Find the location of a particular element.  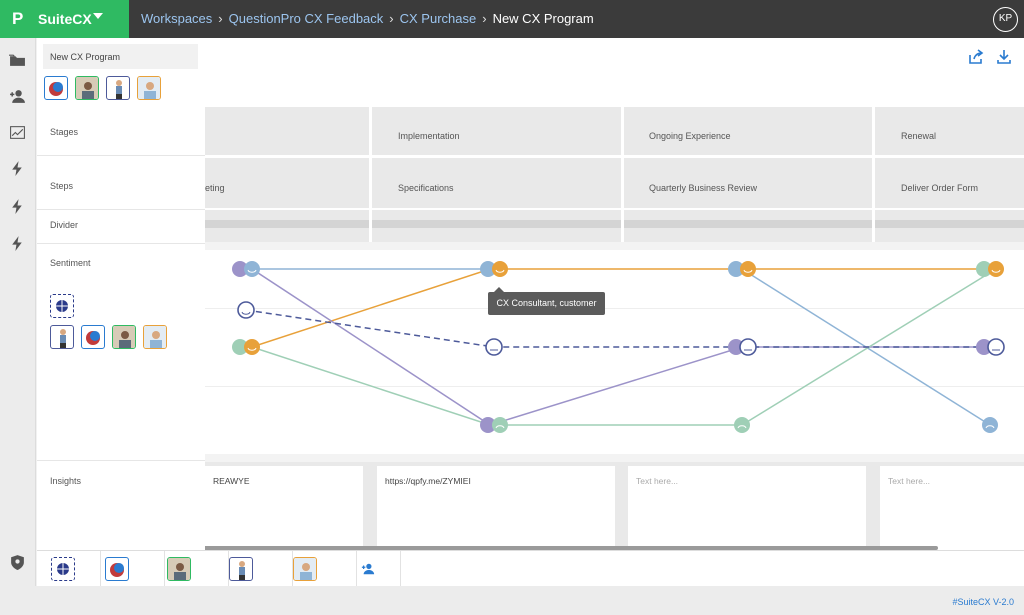

footer is located at coordinates (512, 600).